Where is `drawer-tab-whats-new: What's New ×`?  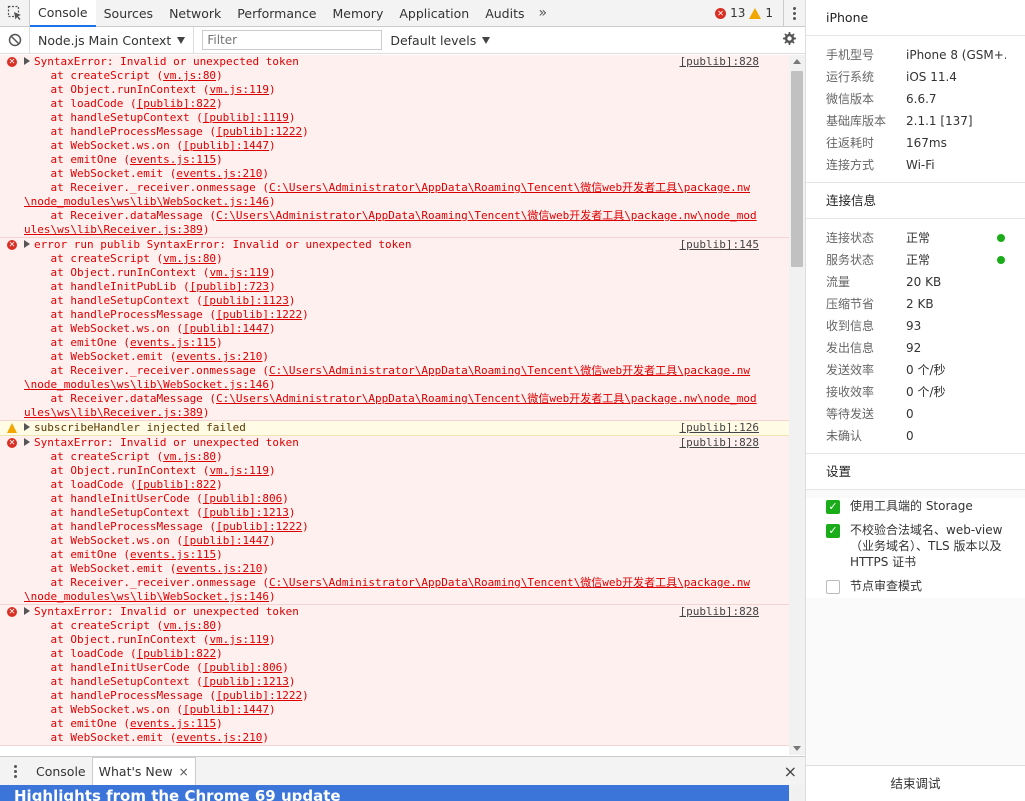 drawer-tab-whats-new: What's New × is located at coordinates (143, 771).